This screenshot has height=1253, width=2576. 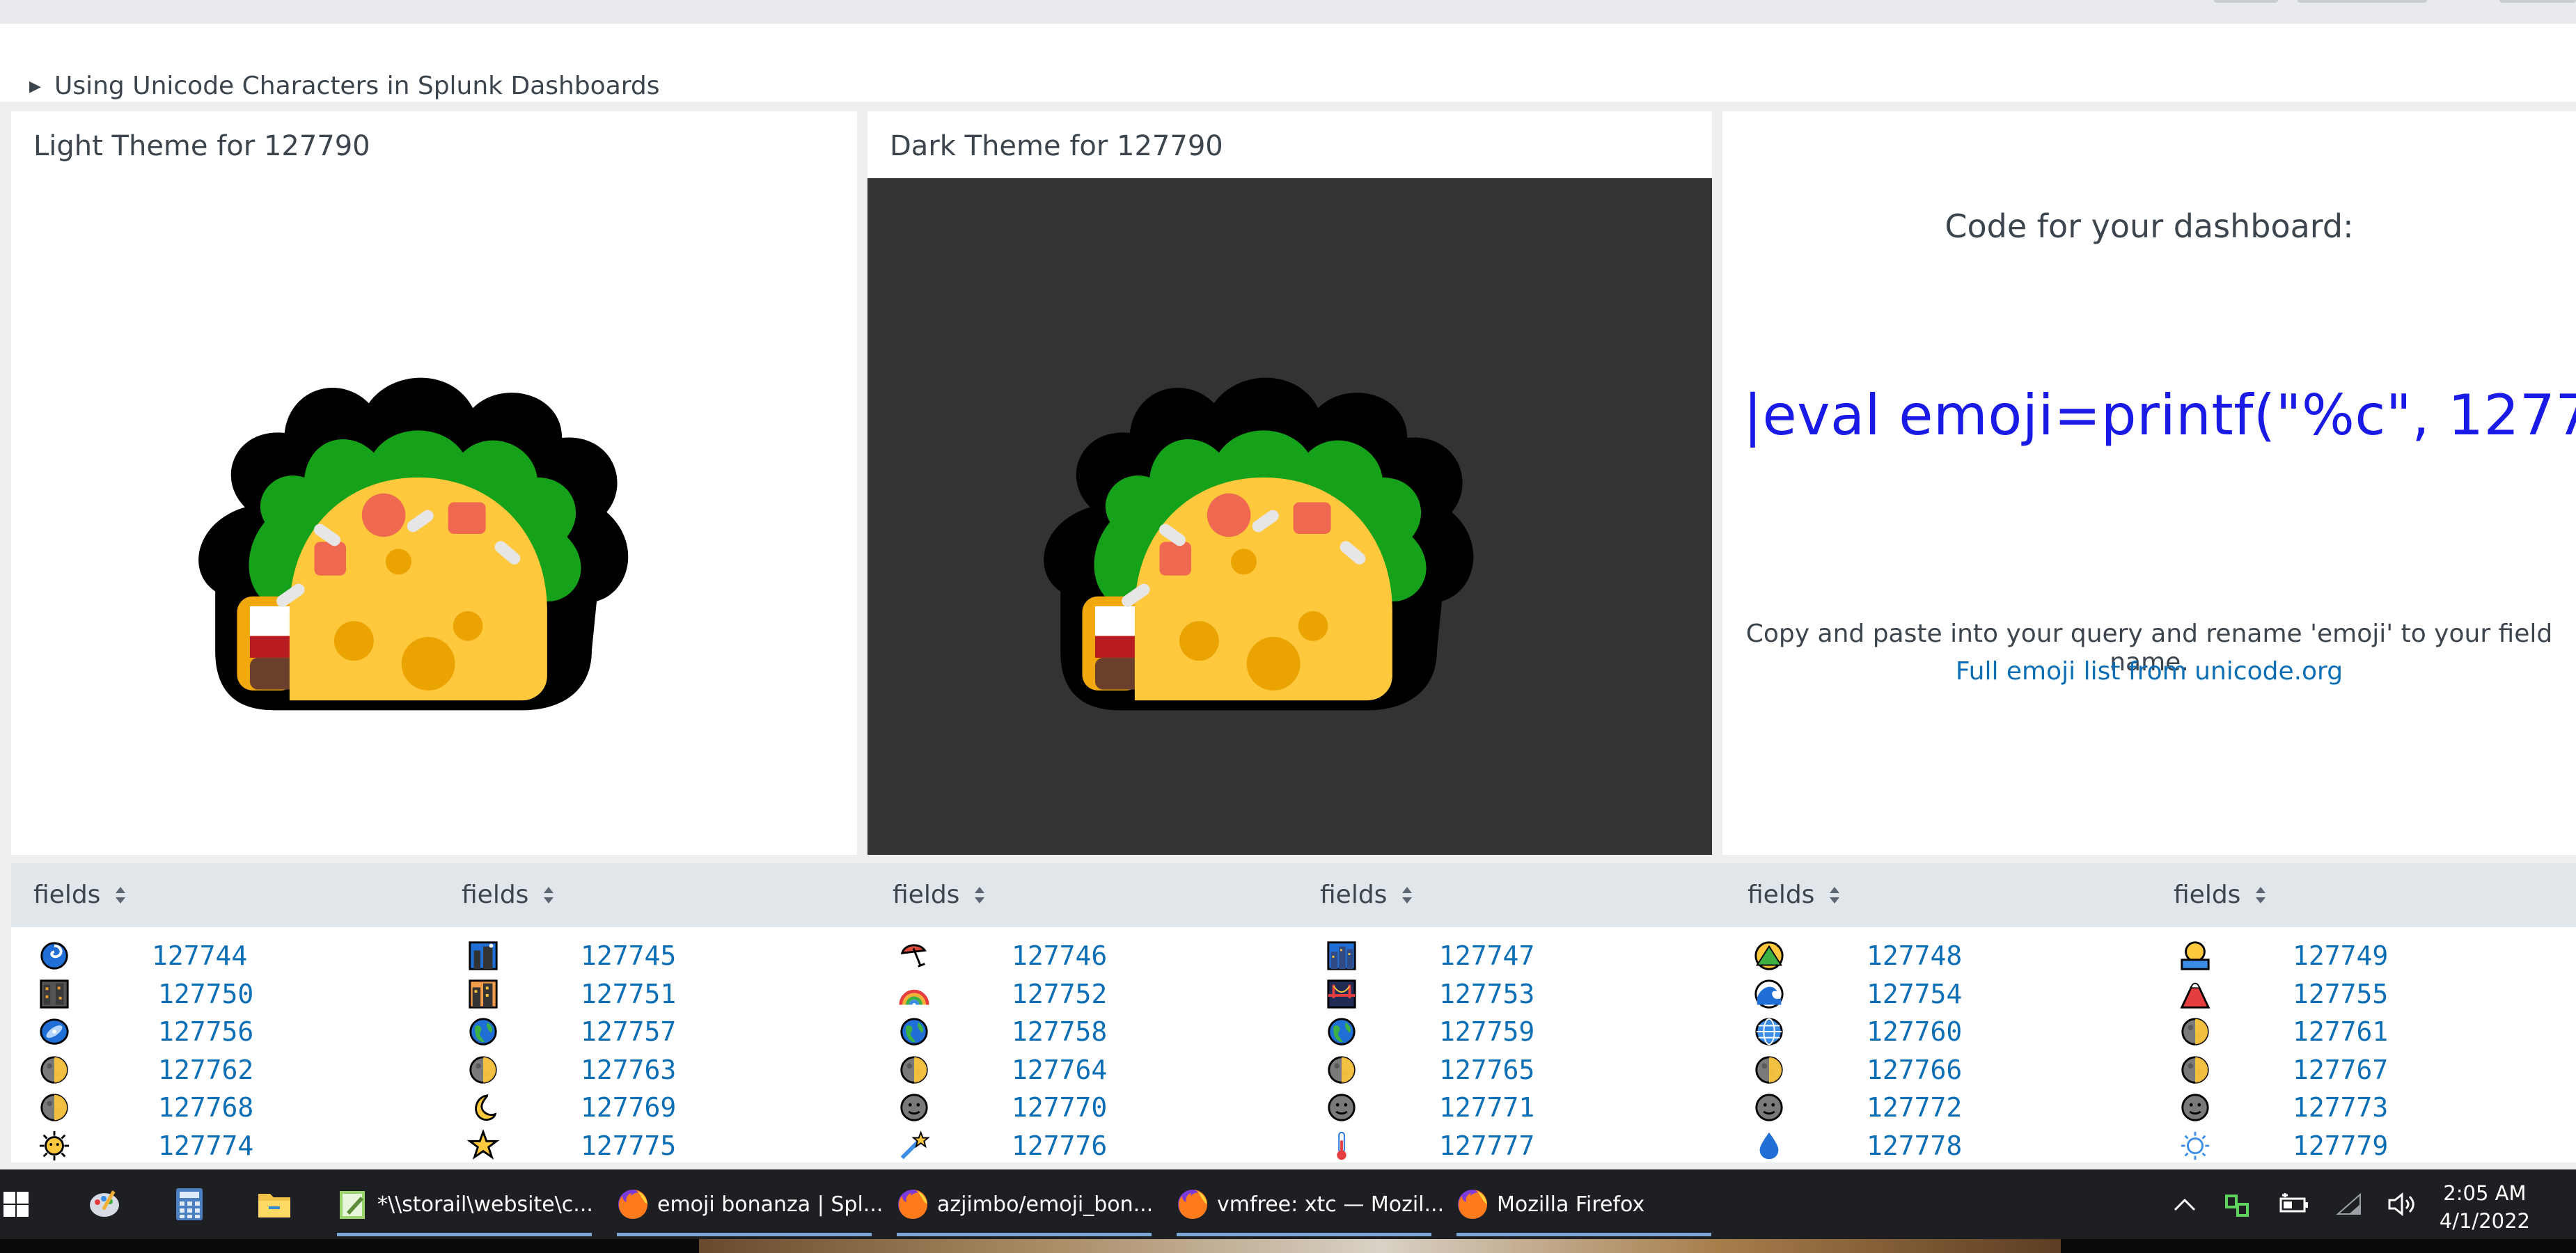 What do you see at coordinates (206, 994) in the screenshot?
I see `codepoint-value: 127750` at bounding box center [206, 994].